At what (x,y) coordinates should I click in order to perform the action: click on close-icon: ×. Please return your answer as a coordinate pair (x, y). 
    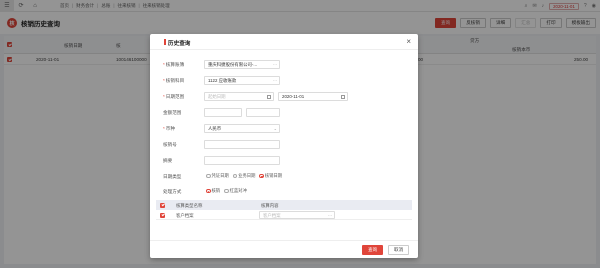
    Looking at the image, I should click on (408, 41).